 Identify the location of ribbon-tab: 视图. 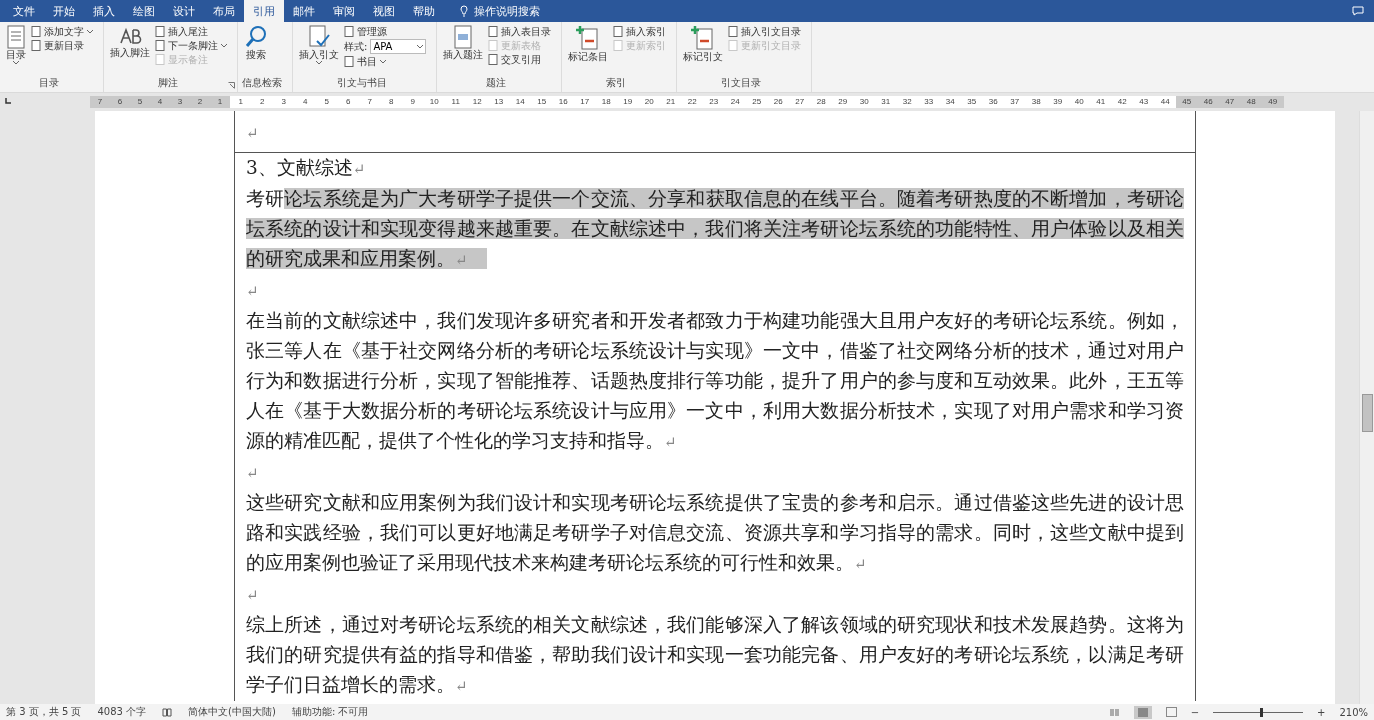
(384, 11).